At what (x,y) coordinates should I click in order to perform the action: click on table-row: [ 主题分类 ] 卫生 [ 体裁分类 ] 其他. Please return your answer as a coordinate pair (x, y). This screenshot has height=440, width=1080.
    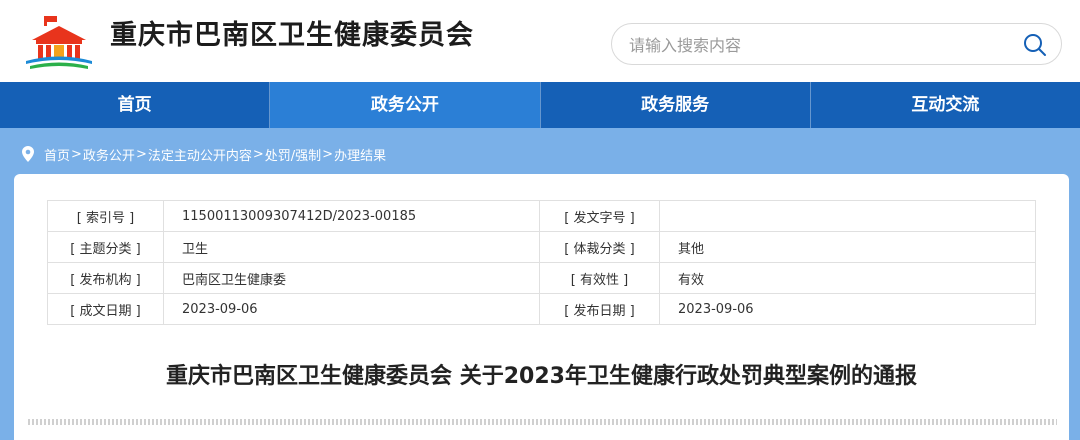
    Looking at the image, I should click on (541, 247).